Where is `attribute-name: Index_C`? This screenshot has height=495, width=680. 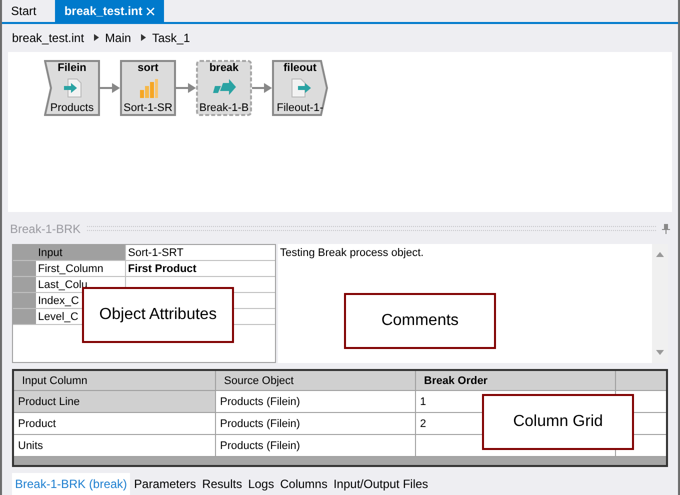
attribute-name: Index_C is located at coordinates (58, 300).